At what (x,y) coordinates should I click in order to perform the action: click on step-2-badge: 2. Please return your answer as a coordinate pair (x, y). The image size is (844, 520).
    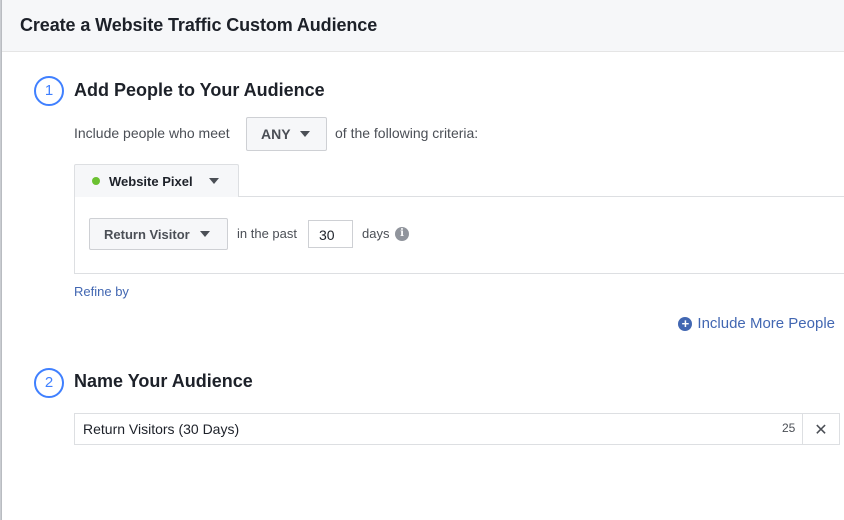
    Looking at the image, I should click on (49, 383).